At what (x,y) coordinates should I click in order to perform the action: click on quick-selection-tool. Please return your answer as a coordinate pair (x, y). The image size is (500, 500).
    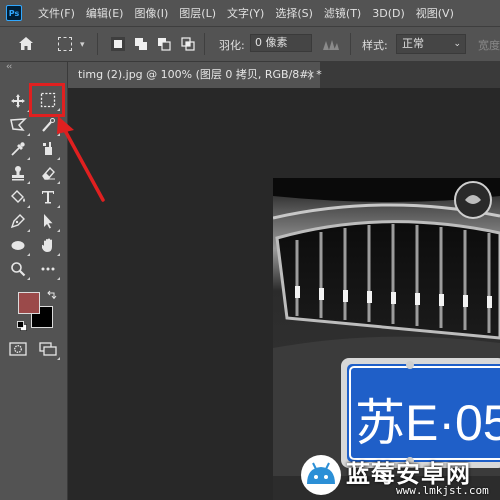
    Looking at the image, I should click on (48, 125).